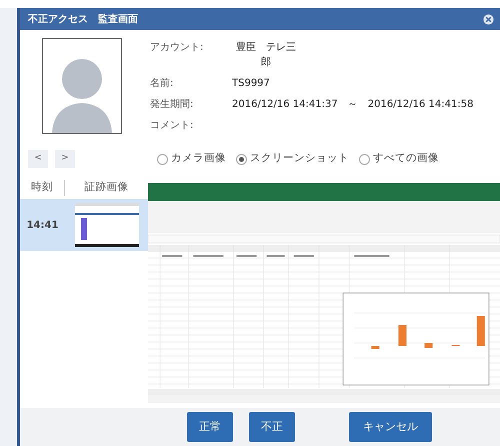 The image size is (500, 446). What do you see at coordinates (172, 105) in the screenshot?
I see `field-label: 発生期間:` at bounding box center [172, 105].